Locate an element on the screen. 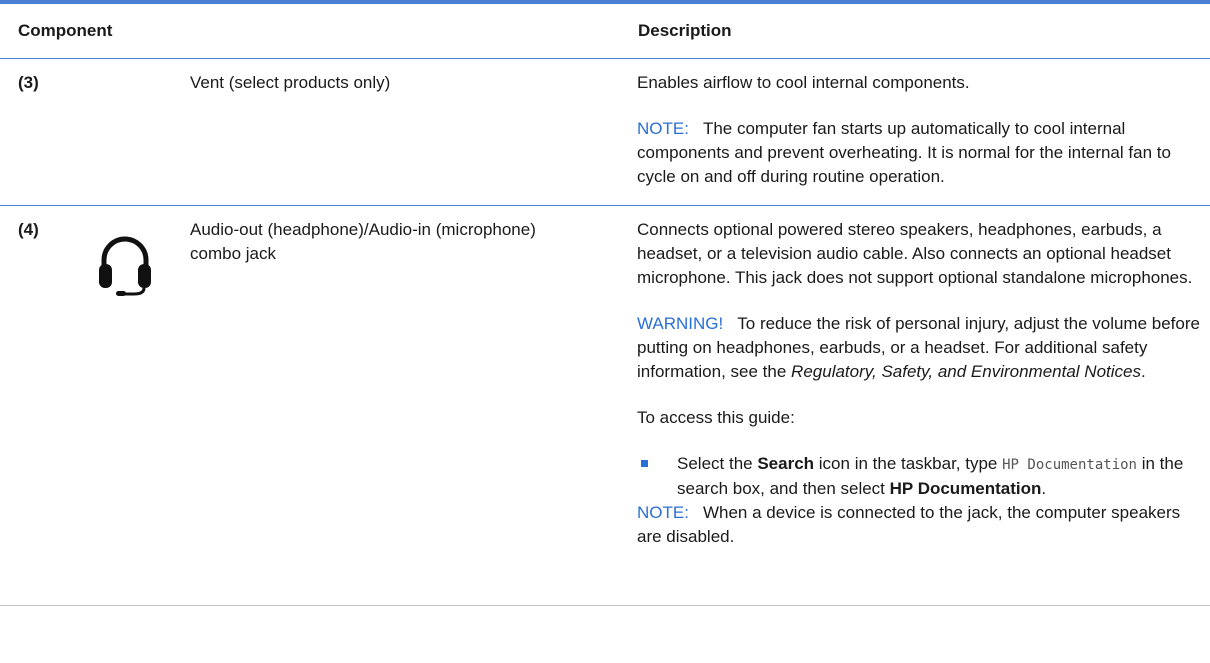  headphone-icon is located at coordinates (125, 265).